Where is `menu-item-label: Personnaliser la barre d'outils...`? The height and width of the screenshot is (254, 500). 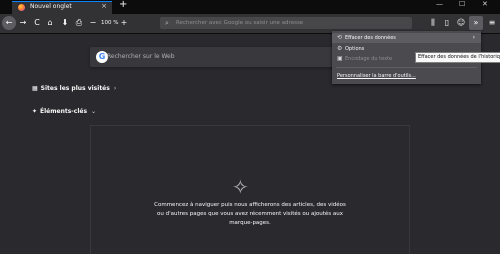 menu-item-label: Personnaliser la barre d'outils... is located at coordinates (376, 76).